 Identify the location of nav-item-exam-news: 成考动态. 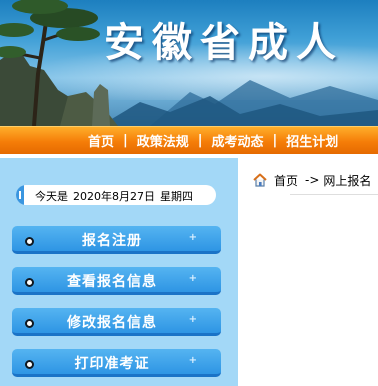
(238, 140).